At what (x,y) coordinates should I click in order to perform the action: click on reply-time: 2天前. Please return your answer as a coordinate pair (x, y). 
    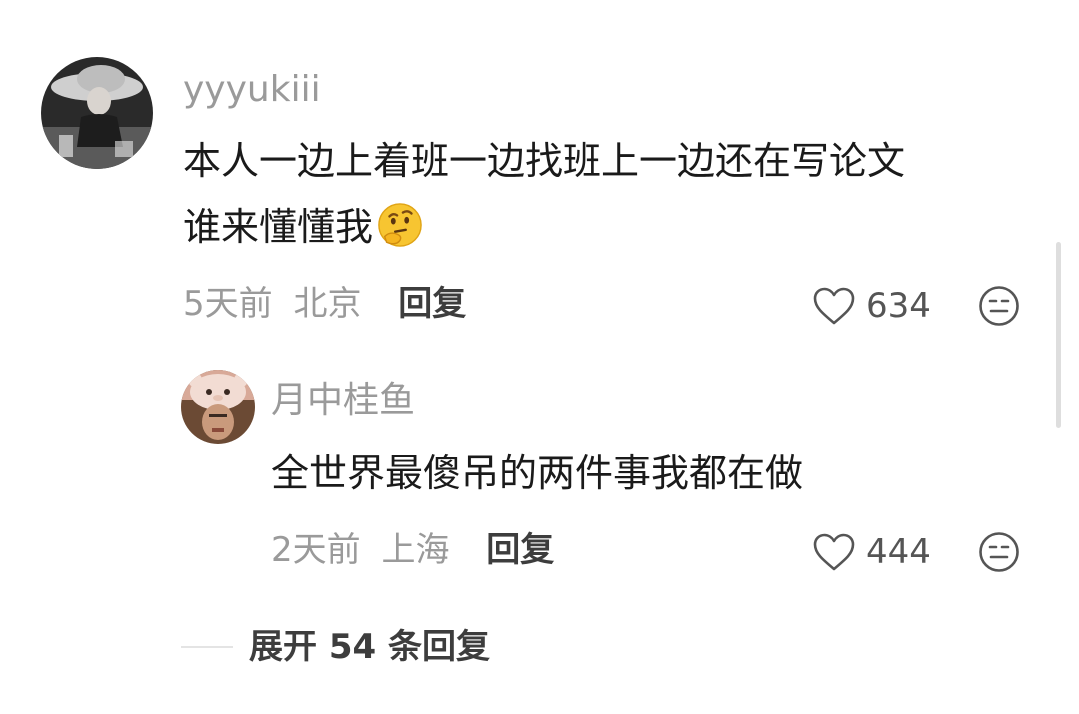
    Looking at the image, I should click on (316, 550).